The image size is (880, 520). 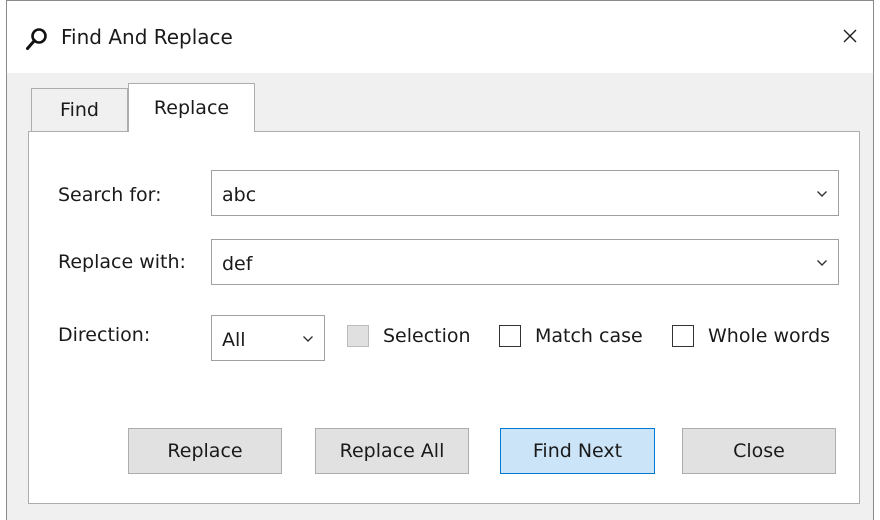 I want to click on close-window-button, so click(x=850, y=36).